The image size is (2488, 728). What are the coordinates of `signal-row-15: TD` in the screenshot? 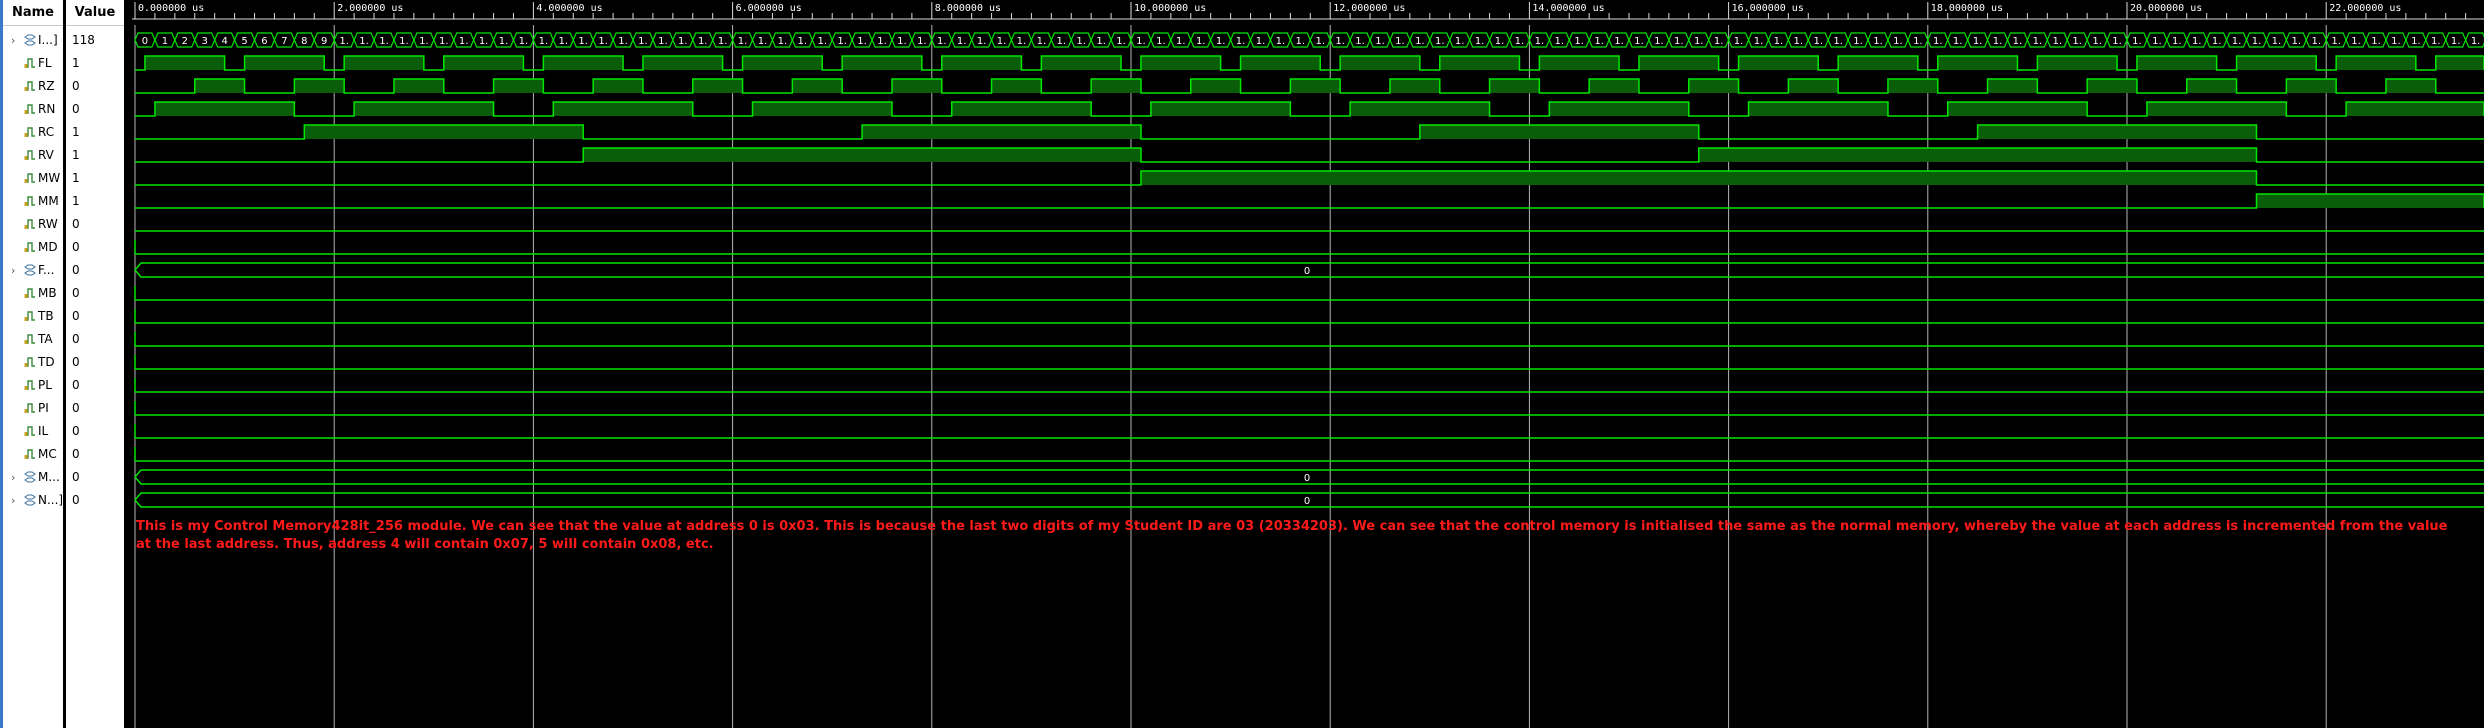 It's located at (33, 362).